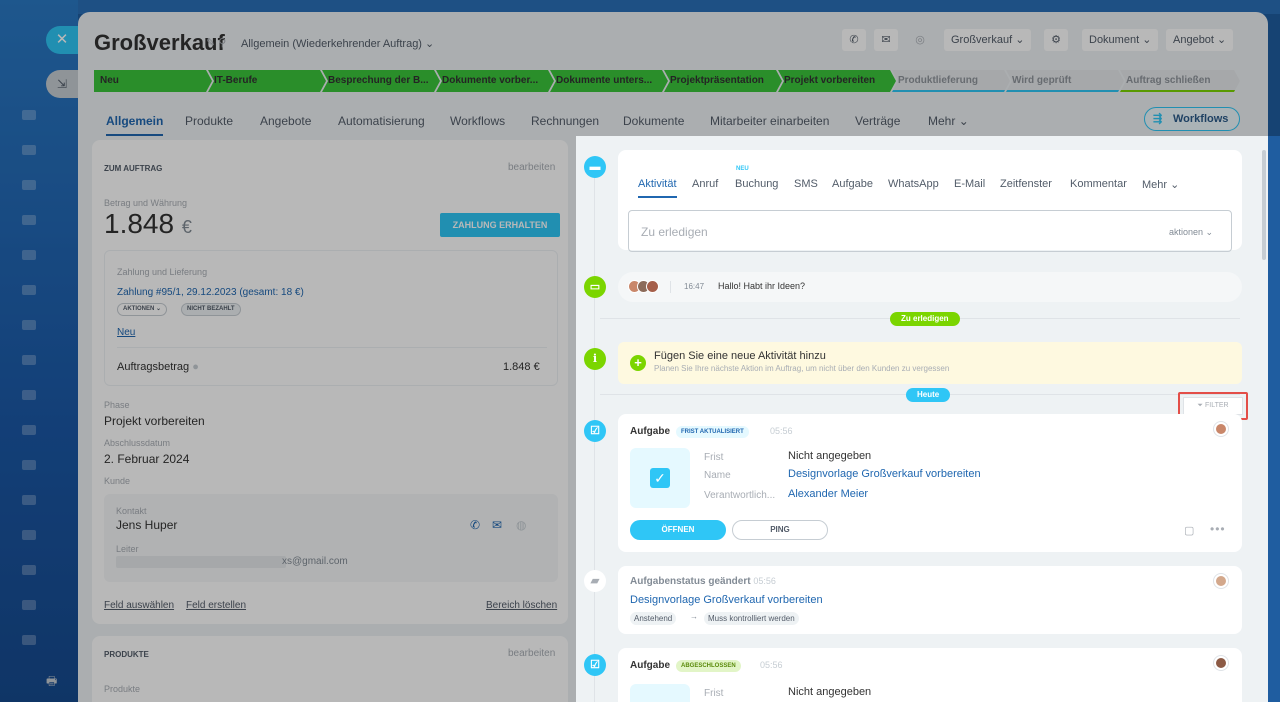 The height and width of the screenshot is (702, 1280). What do you see at coordinates (139, 605) in the screenshot?
I see `select-field-link: Feld auswählen` at bounding box center [139, 605].